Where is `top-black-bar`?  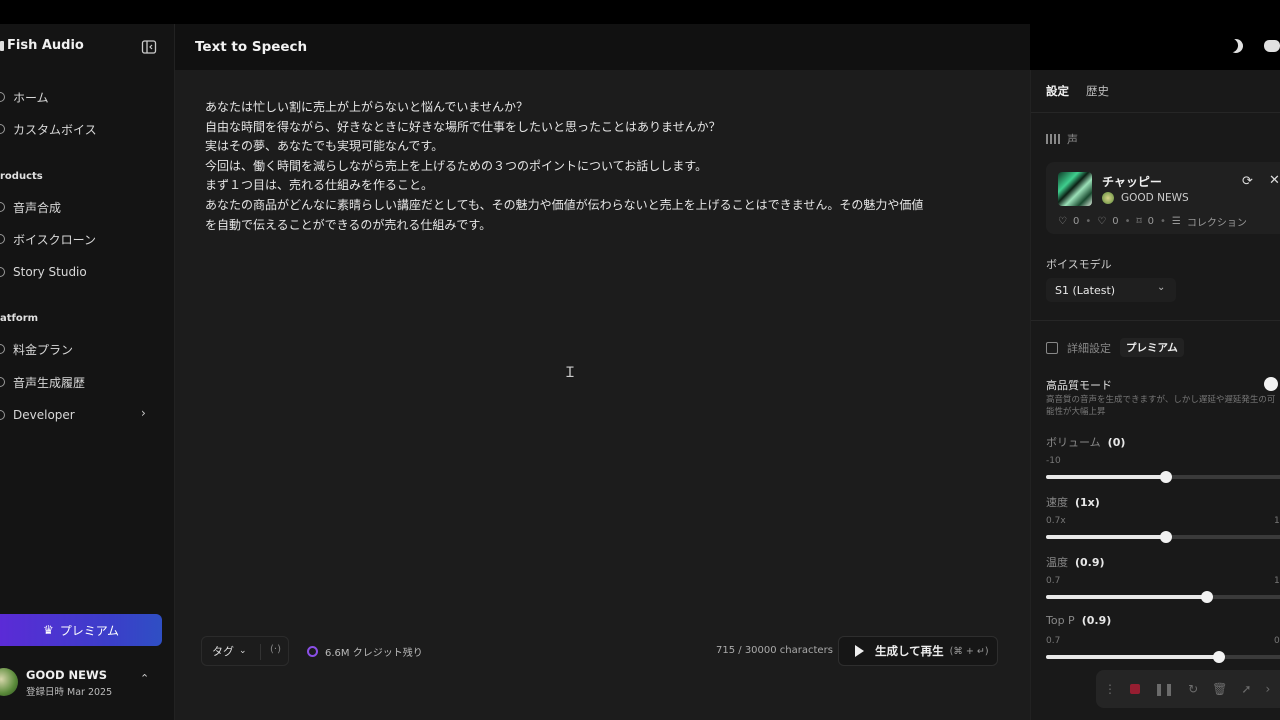 top-black-bar is located at coordinates (640, 12).